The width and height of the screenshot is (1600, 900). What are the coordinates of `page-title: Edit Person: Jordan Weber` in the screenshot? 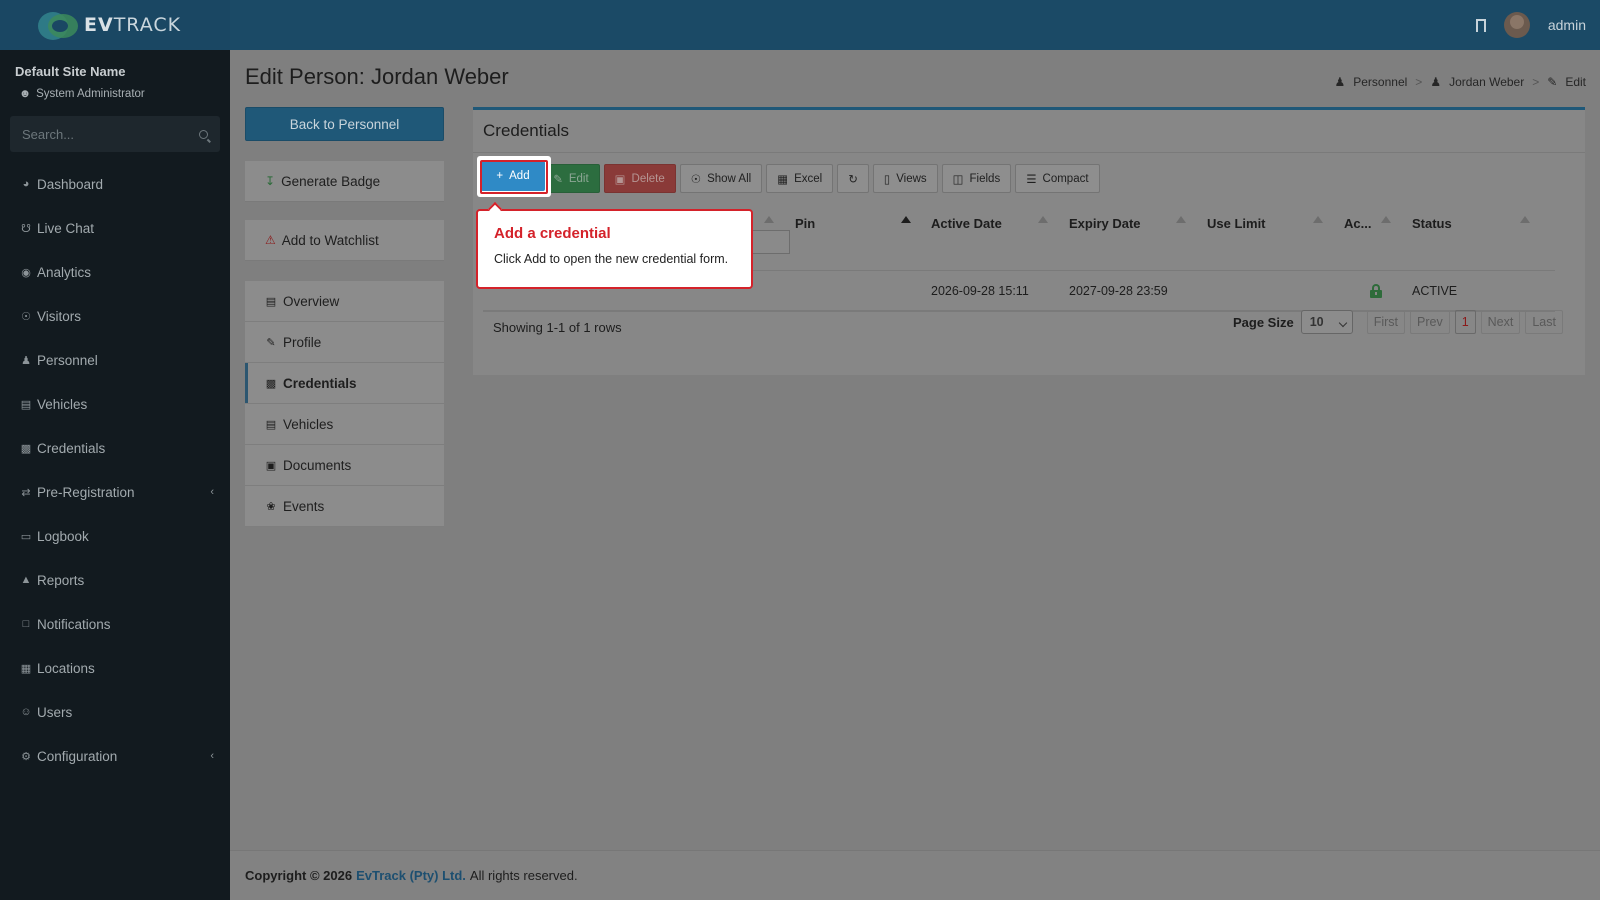 It's located at (377, 76).